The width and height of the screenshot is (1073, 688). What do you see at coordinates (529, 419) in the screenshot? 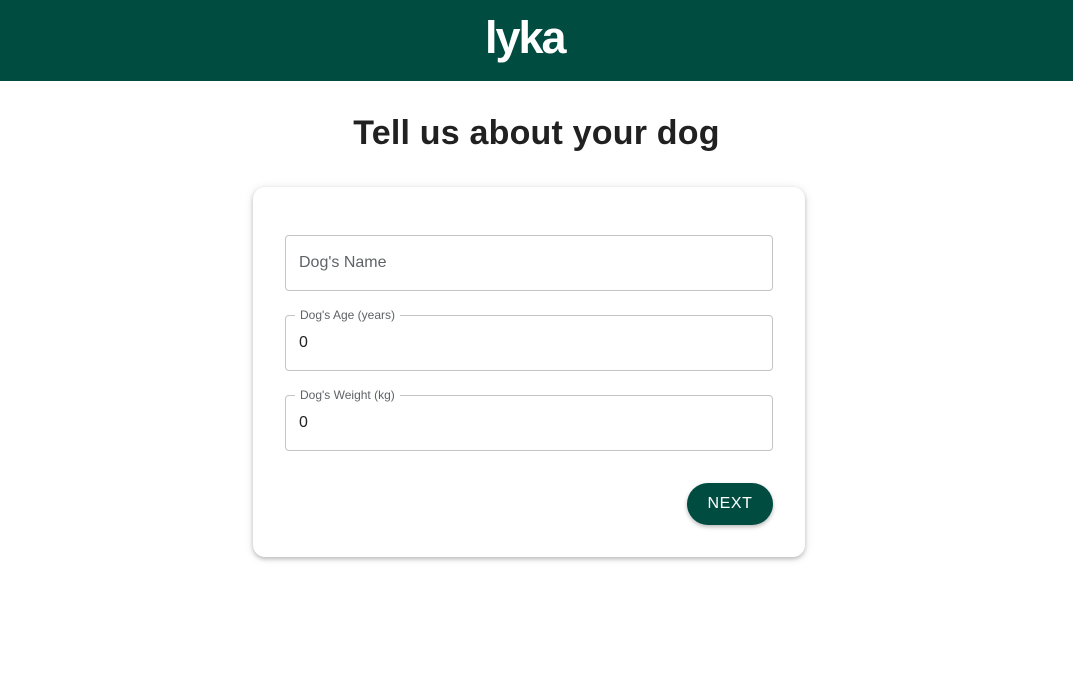
I see `dog-weight-field: Dog's Weight (kg) 0` at bounding box center [529, 419].